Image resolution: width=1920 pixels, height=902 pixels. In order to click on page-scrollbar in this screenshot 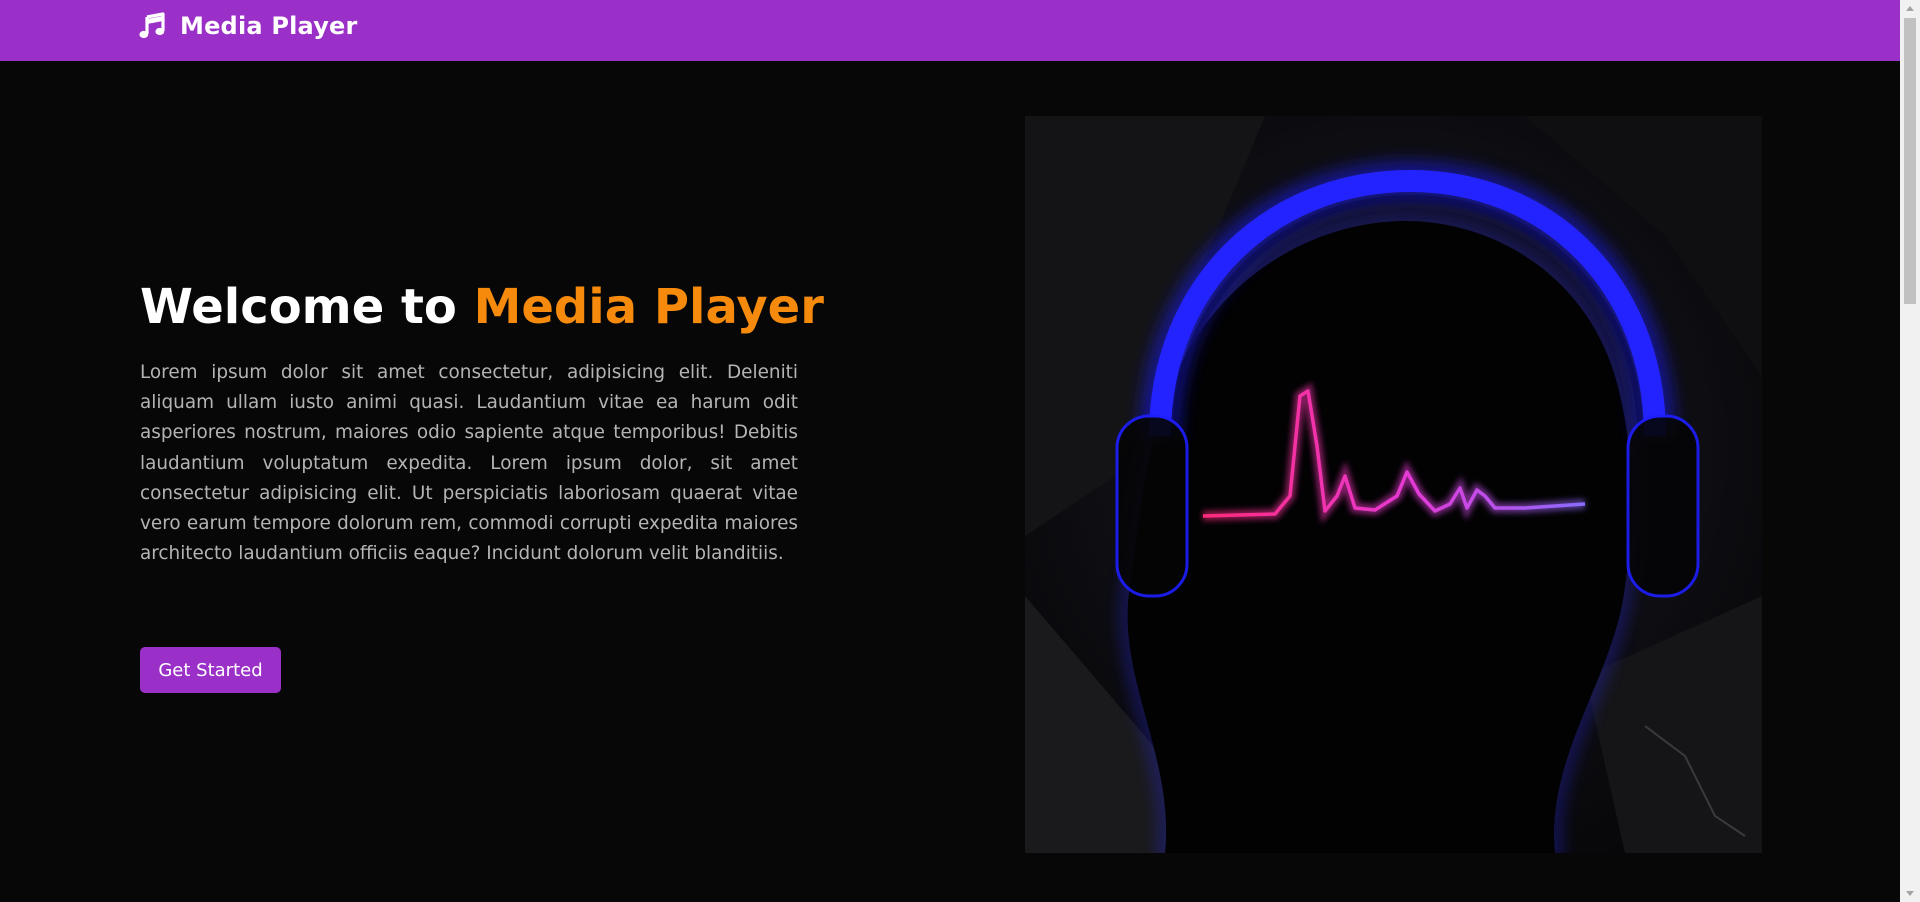, I will do `click(1910, 451)`.